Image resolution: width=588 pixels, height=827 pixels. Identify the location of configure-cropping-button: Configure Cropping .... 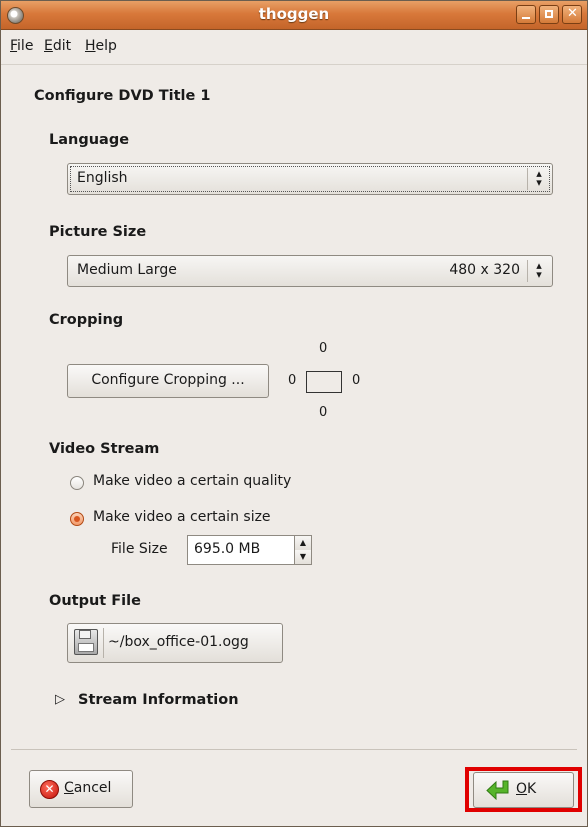
(168, 381).